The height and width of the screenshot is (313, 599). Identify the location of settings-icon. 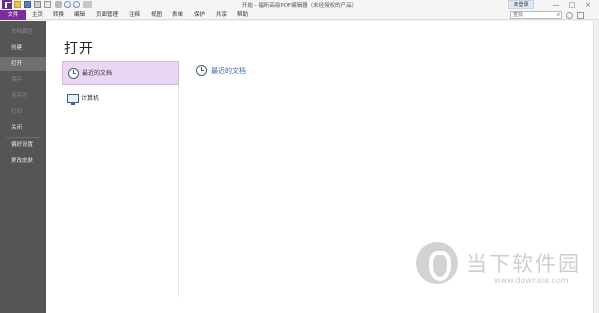
(569, 15).